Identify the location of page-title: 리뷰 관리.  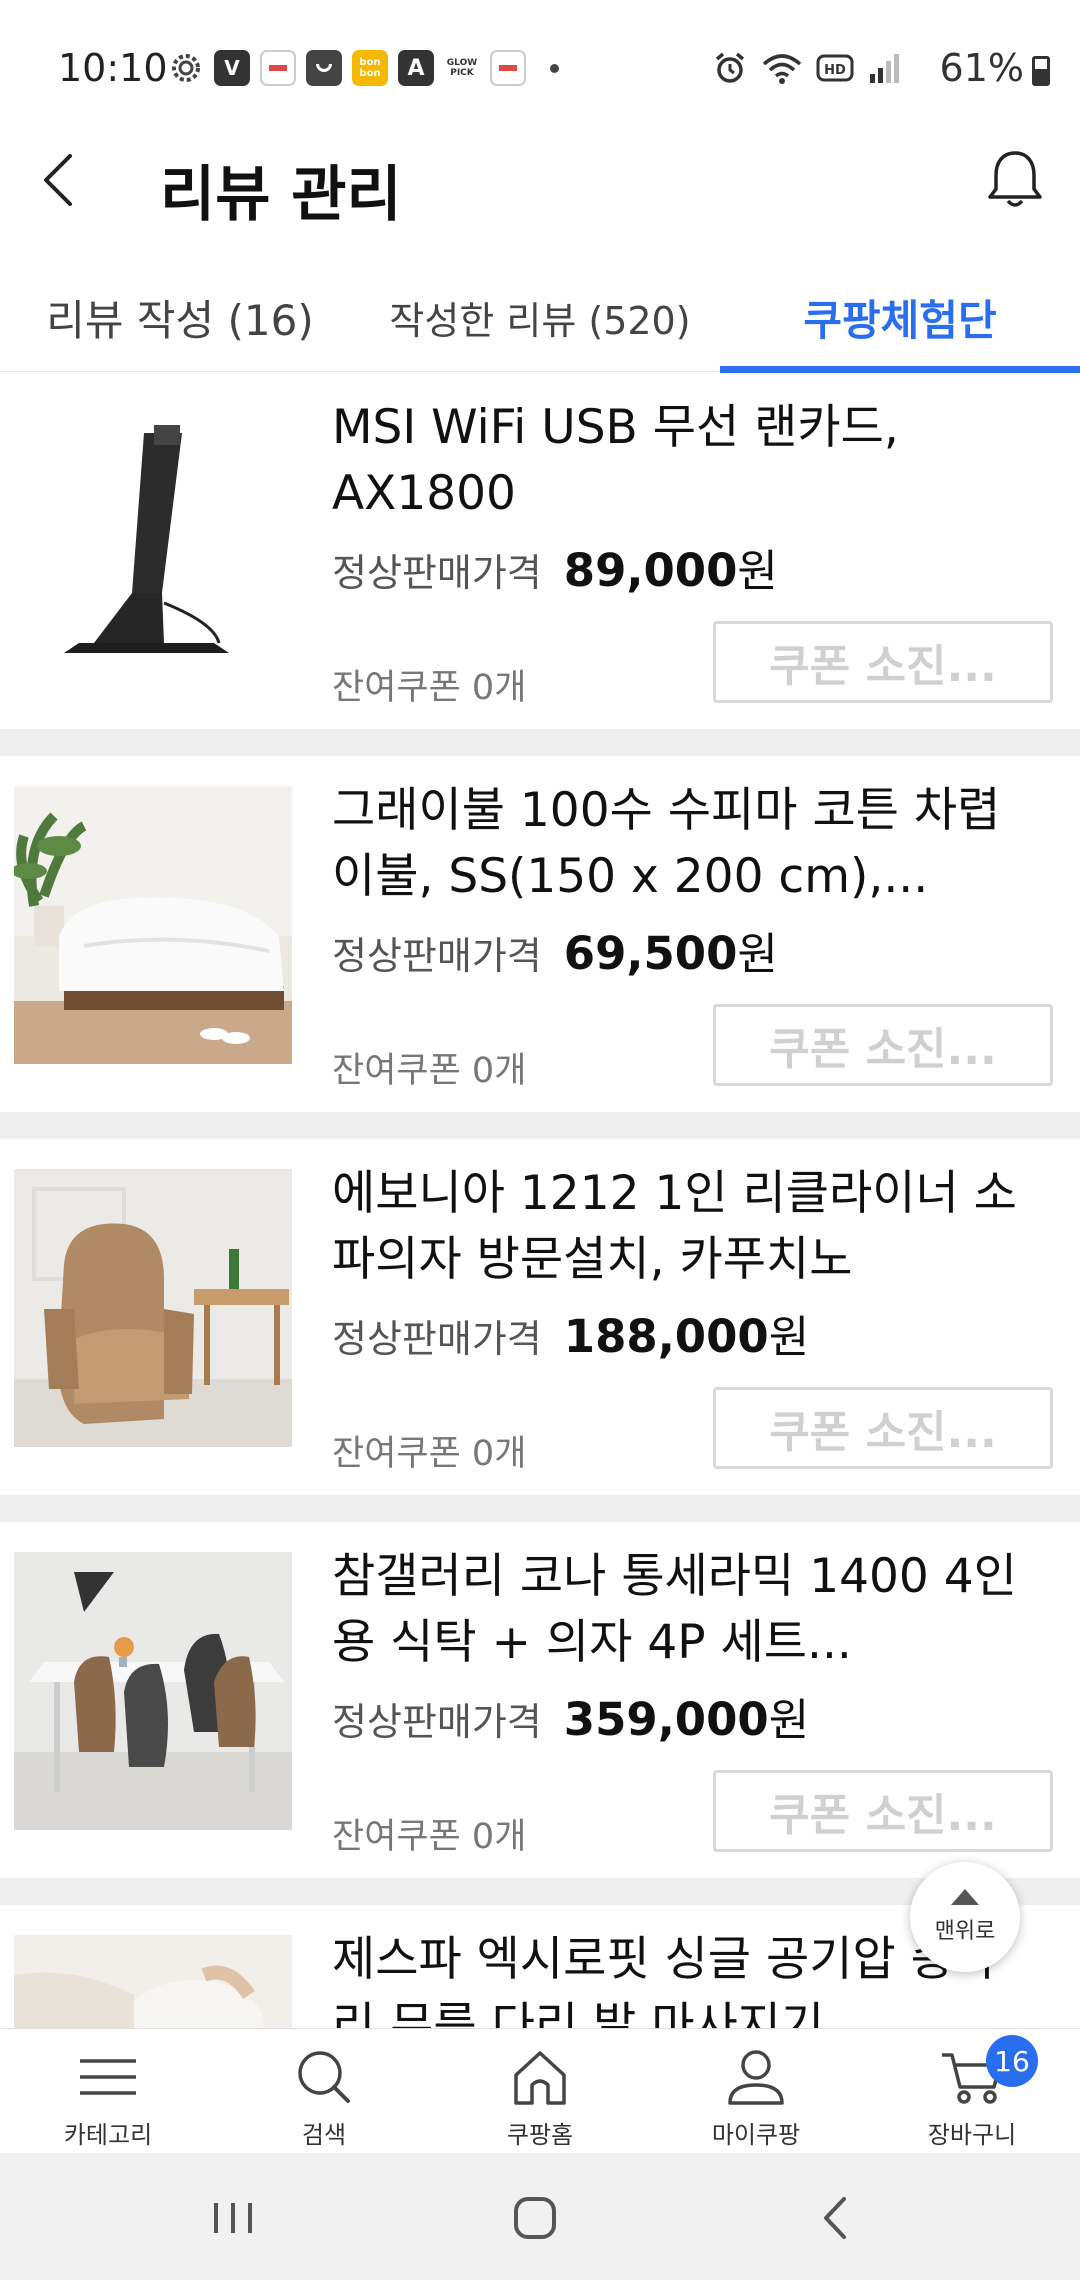
(281, 195).